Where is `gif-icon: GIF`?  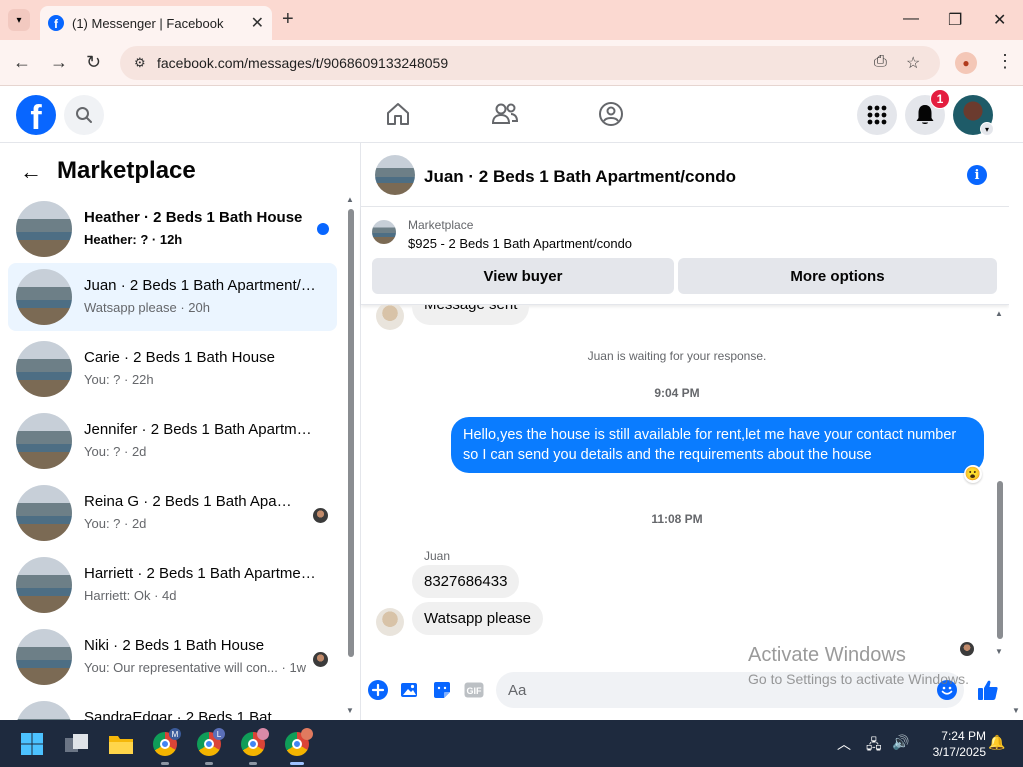 gif-icon: GIF is located at coordinates (474, 690).